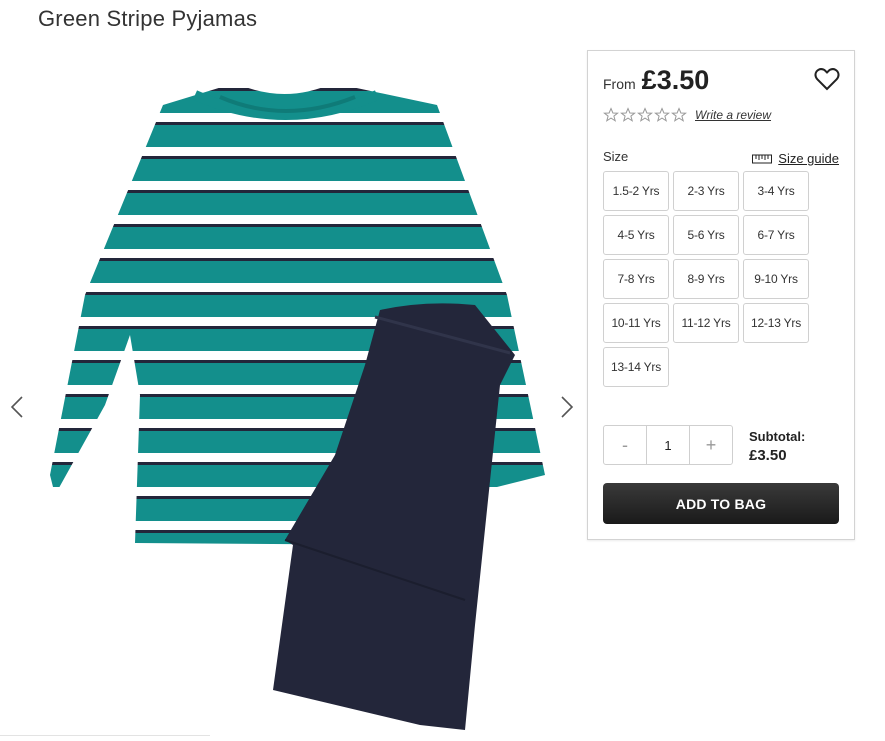 The width and height of the screenshot is (885, 741). I want to click on size-option: 8-9 Yrs, so click(706, 279).